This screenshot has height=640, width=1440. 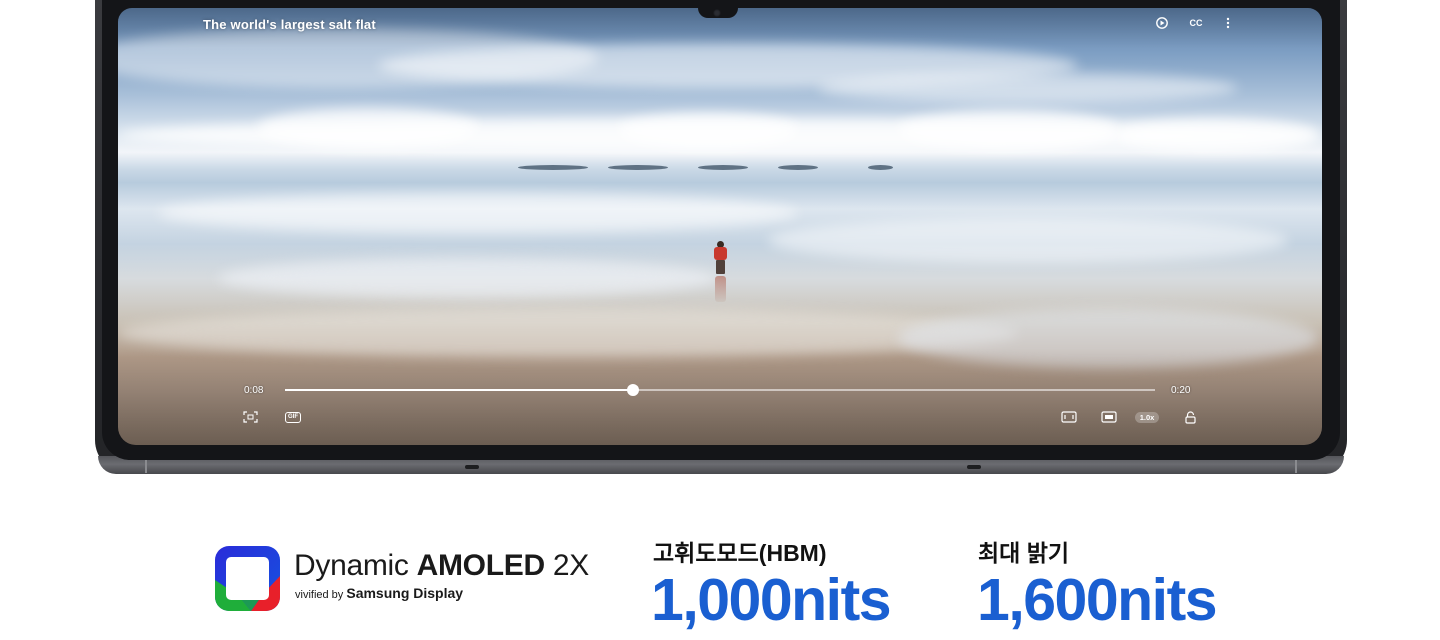 I want to click on gif-icon: GIF, so click(x=293, y=417).